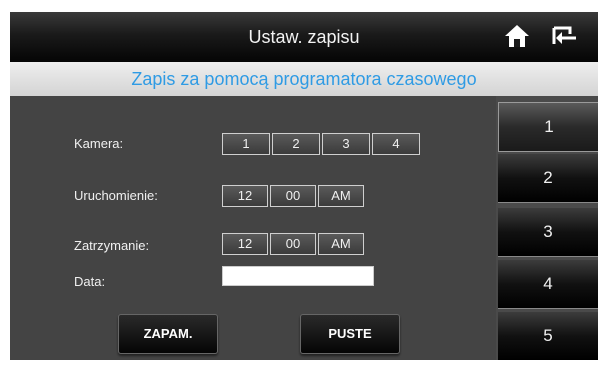 The width and height of the screenshot is (604, 367). Describe the element at coordinates (548, 127) in the screenshot. I see `sidebar-item-1: 1` at that location.